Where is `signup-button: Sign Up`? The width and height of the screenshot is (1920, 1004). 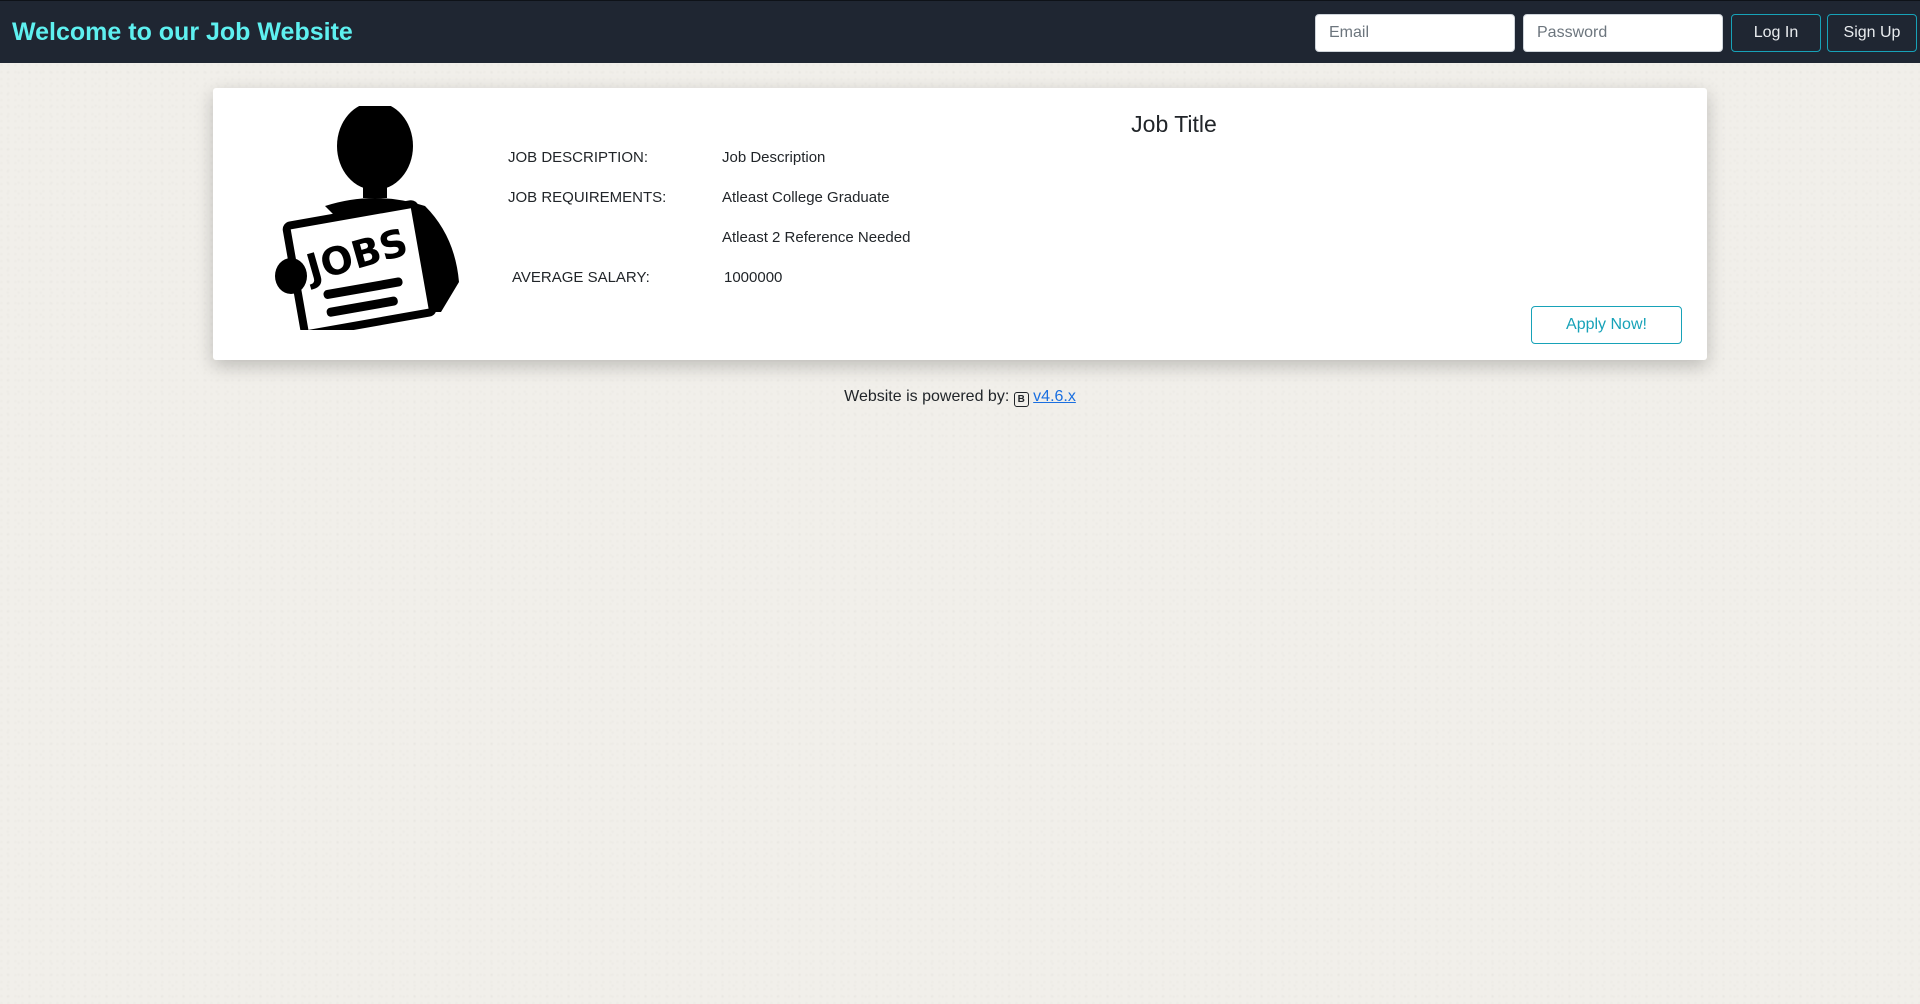
signup-button: Sign Up is located at coordinates (1872, 33).